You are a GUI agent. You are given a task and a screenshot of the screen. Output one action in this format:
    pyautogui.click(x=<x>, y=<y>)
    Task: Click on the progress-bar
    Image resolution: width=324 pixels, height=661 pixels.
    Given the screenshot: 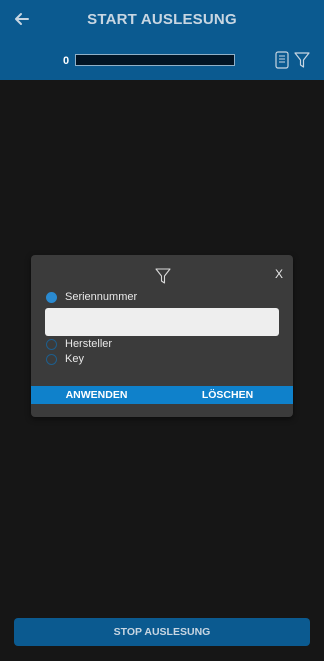 What is the action you would take?
    pyautogui.click(x=155, y=60)
    